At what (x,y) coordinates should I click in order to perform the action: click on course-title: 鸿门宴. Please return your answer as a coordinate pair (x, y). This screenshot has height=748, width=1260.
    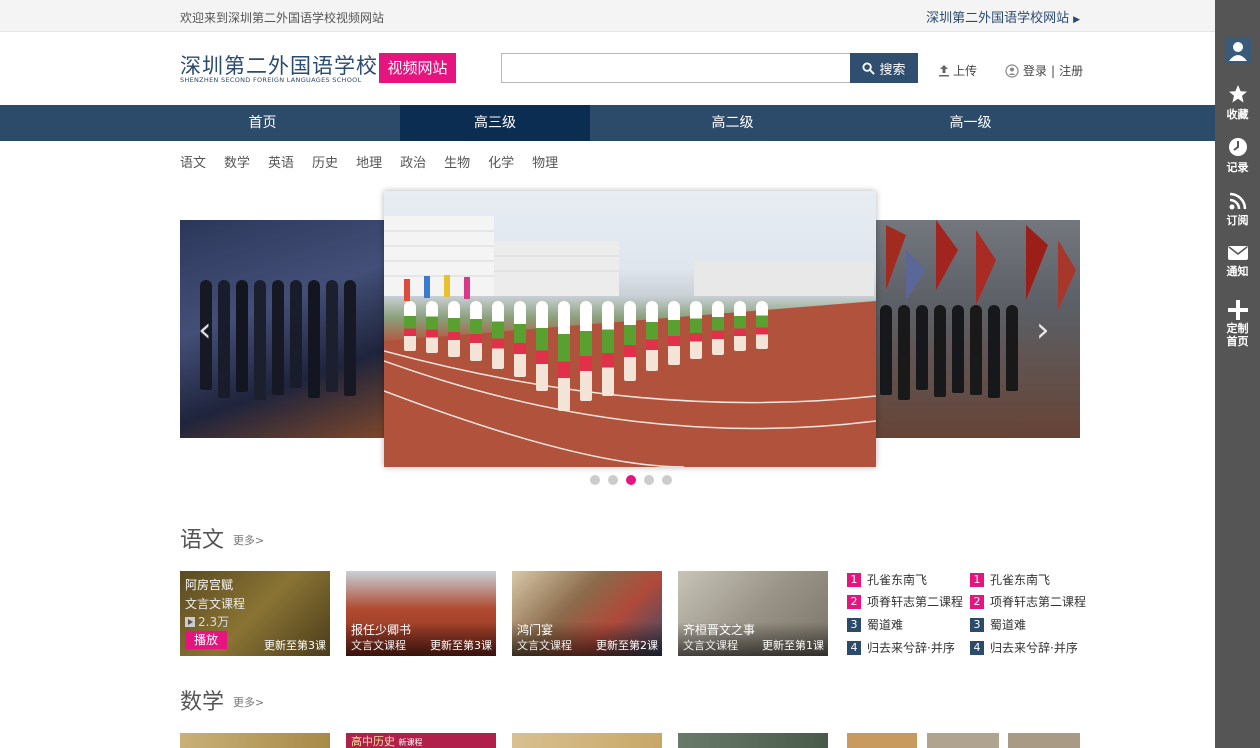
    Looking at the image, I should click on (535, 630).